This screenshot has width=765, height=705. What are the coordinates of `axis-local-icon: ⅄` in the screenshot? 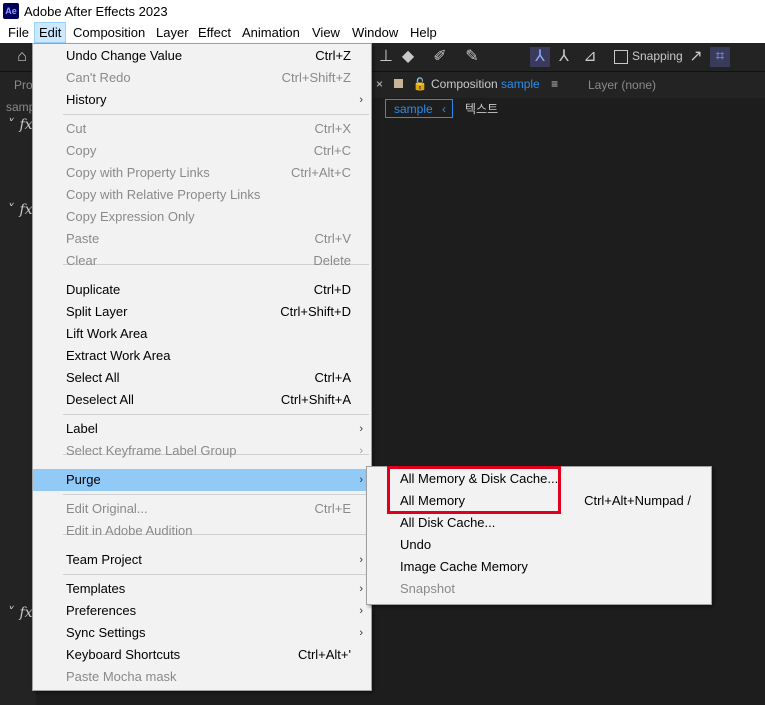 It's located at (540, 57).